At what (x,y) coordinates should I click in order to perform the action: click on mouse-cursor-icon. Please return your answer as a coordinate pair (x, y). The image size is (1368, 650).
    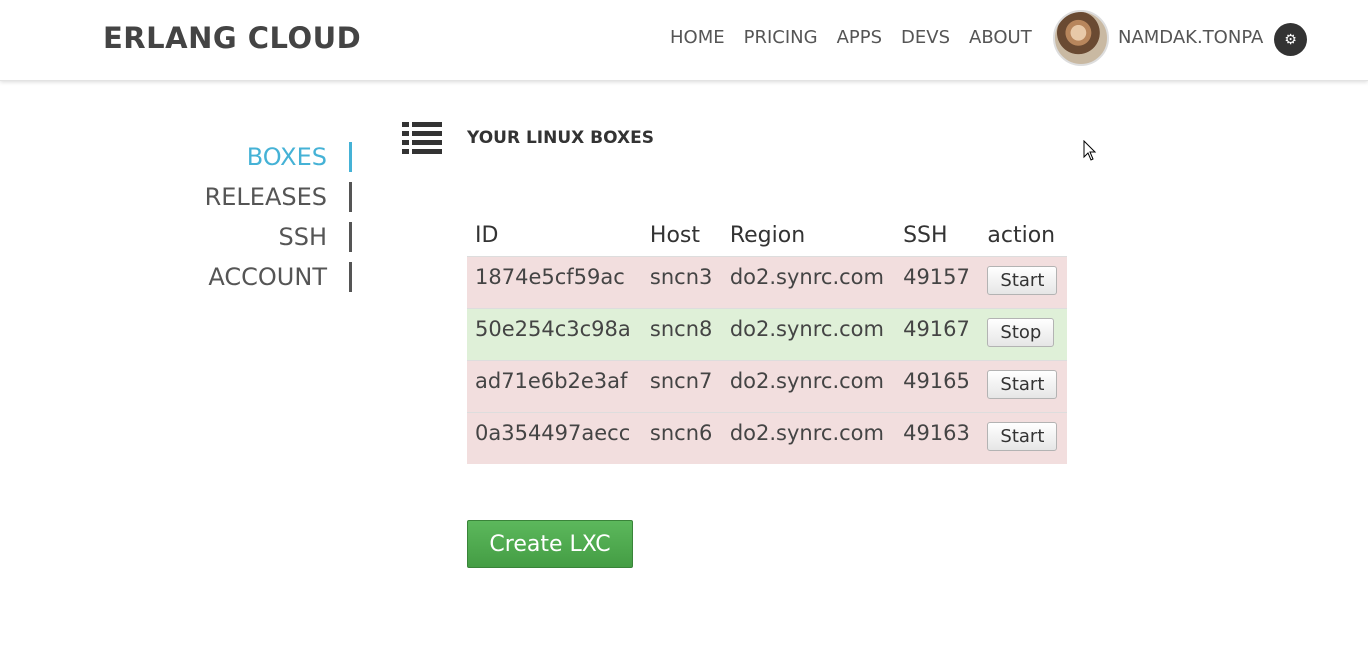
    Looking at the image, I should click on (1090, 150).